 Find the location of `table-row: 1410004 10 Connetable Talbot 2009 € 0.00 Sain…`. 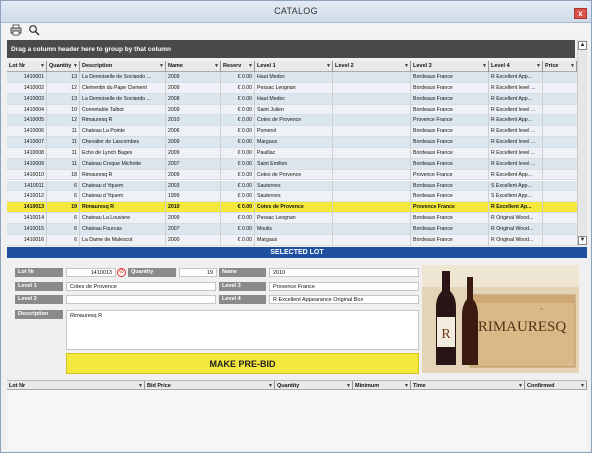

table-row: 1410004 10 Connetable Talbot 2009 € 0.00 Sain… is located at coordinates (292, 110).